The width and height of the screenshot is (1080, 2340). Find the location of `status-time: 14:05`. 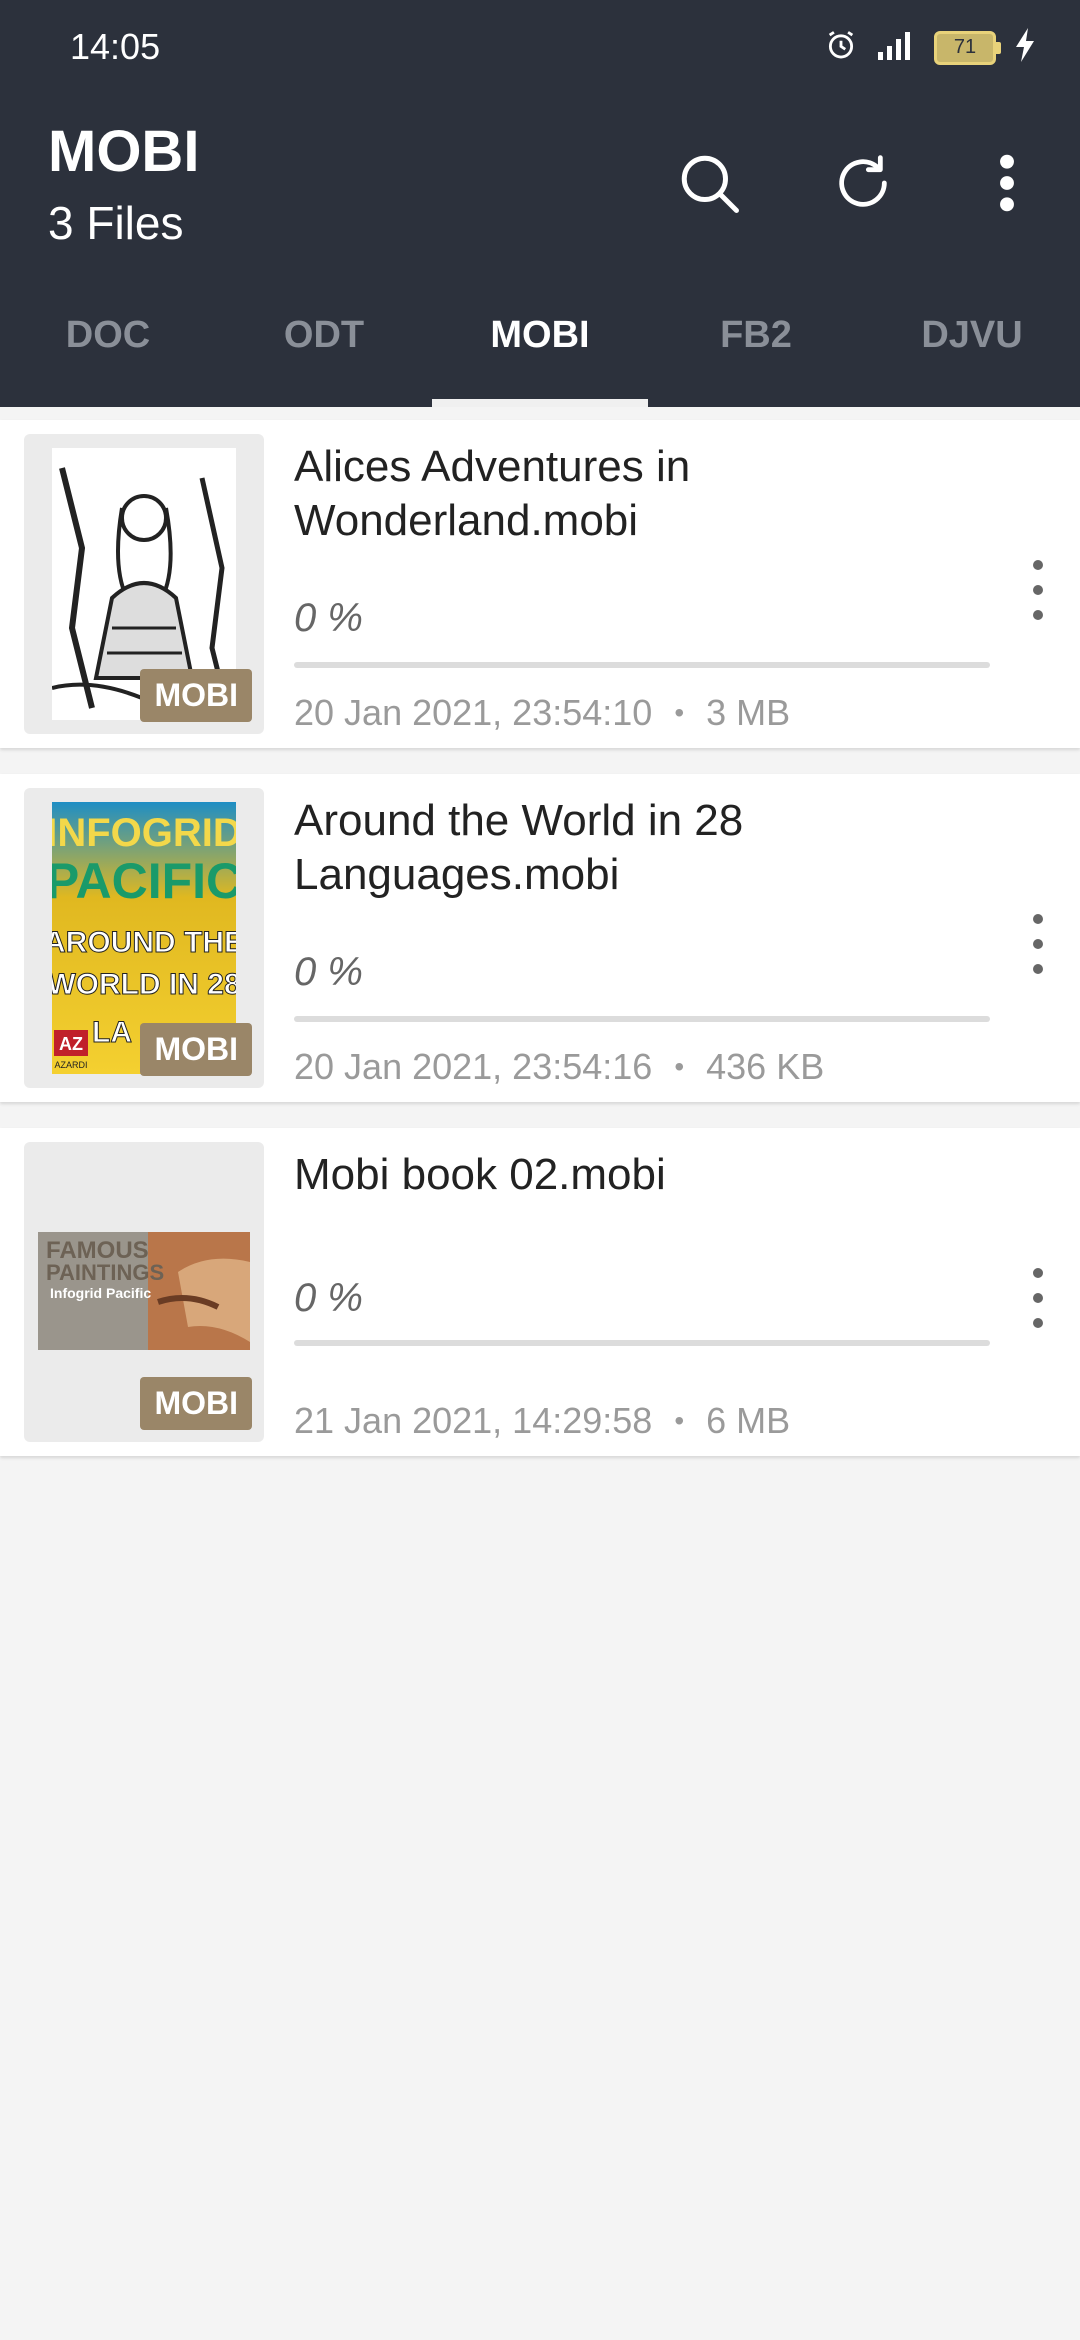

status-time: 14:05 is located at coordinates (115, 46).